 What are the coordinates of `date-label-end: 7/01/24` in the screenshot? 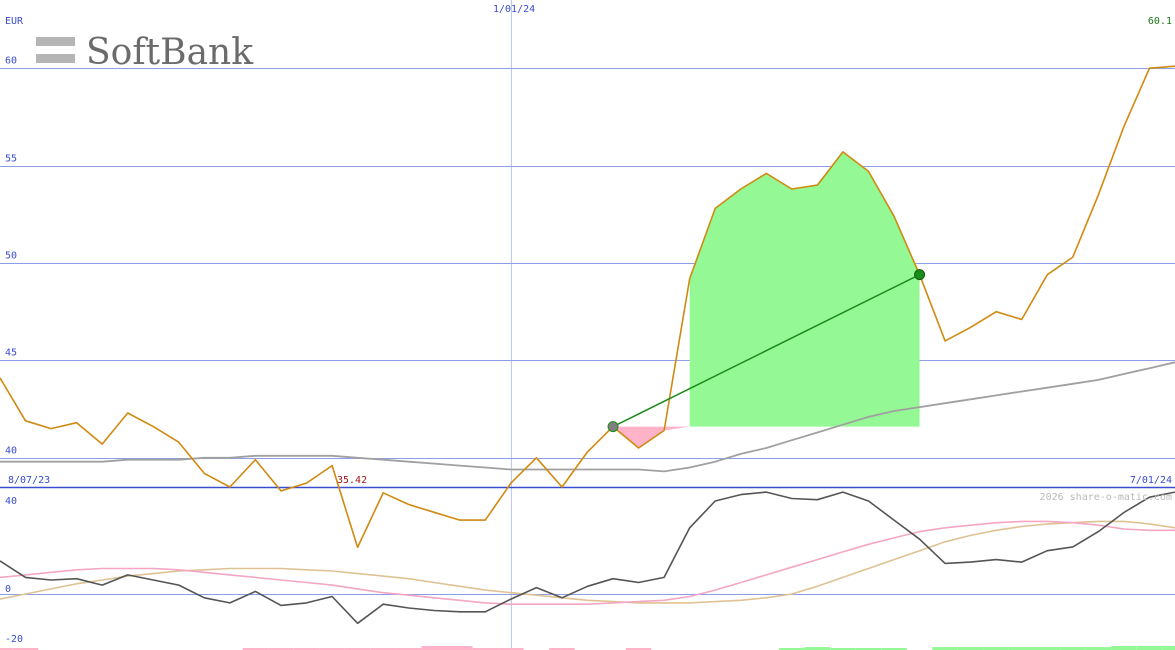 It's located at (1151, 480).